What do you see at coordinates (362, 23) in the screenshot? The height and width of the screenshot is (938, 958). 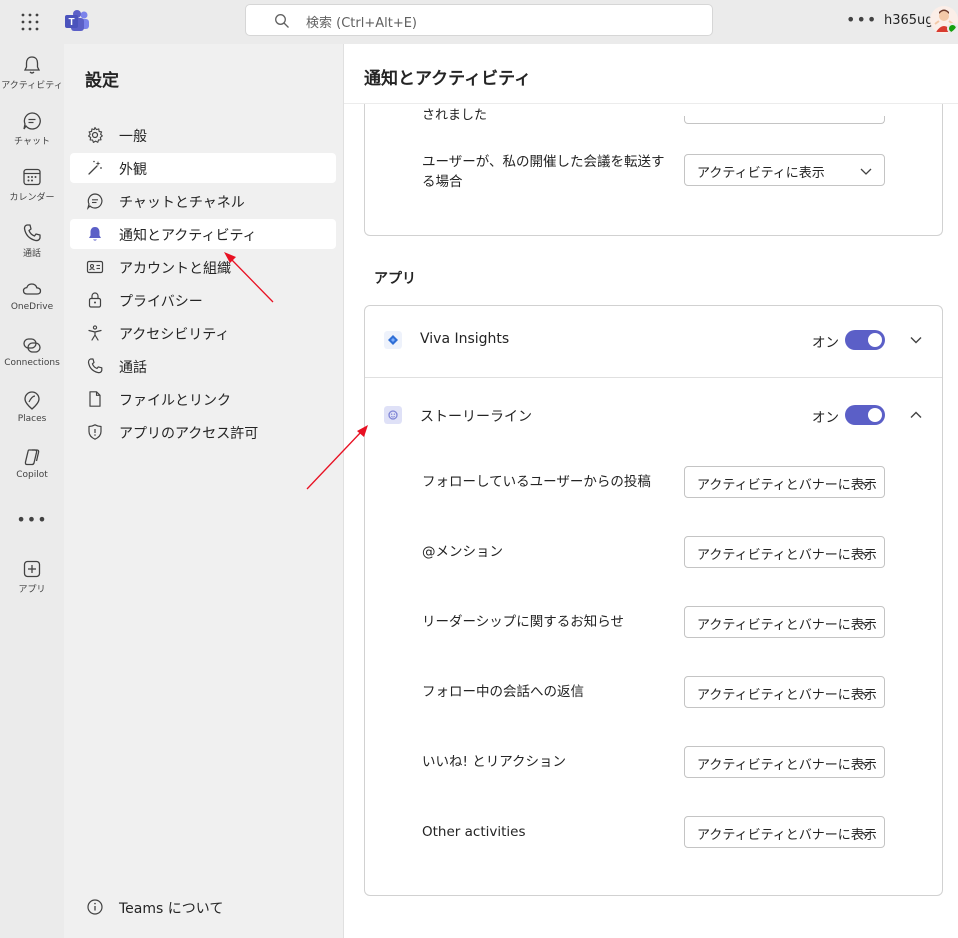 I see `search-placeholder: 検索 (Ctrl+Alt+E)` at bounding box center [362, 23].